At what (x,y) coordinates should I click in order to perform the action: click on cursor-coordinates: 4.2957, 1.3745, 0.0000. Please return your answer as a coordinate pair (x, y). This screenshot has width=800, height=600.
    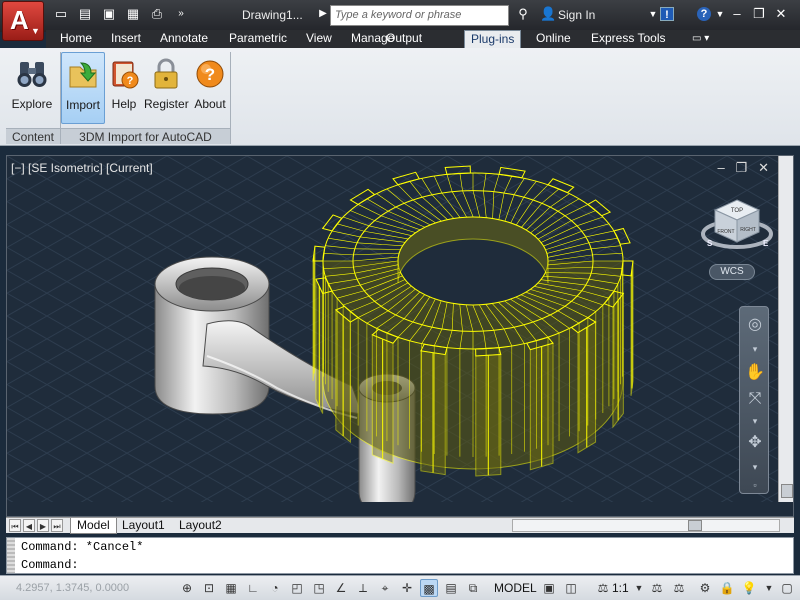
    Looking at the image, I should click on (72, 588).